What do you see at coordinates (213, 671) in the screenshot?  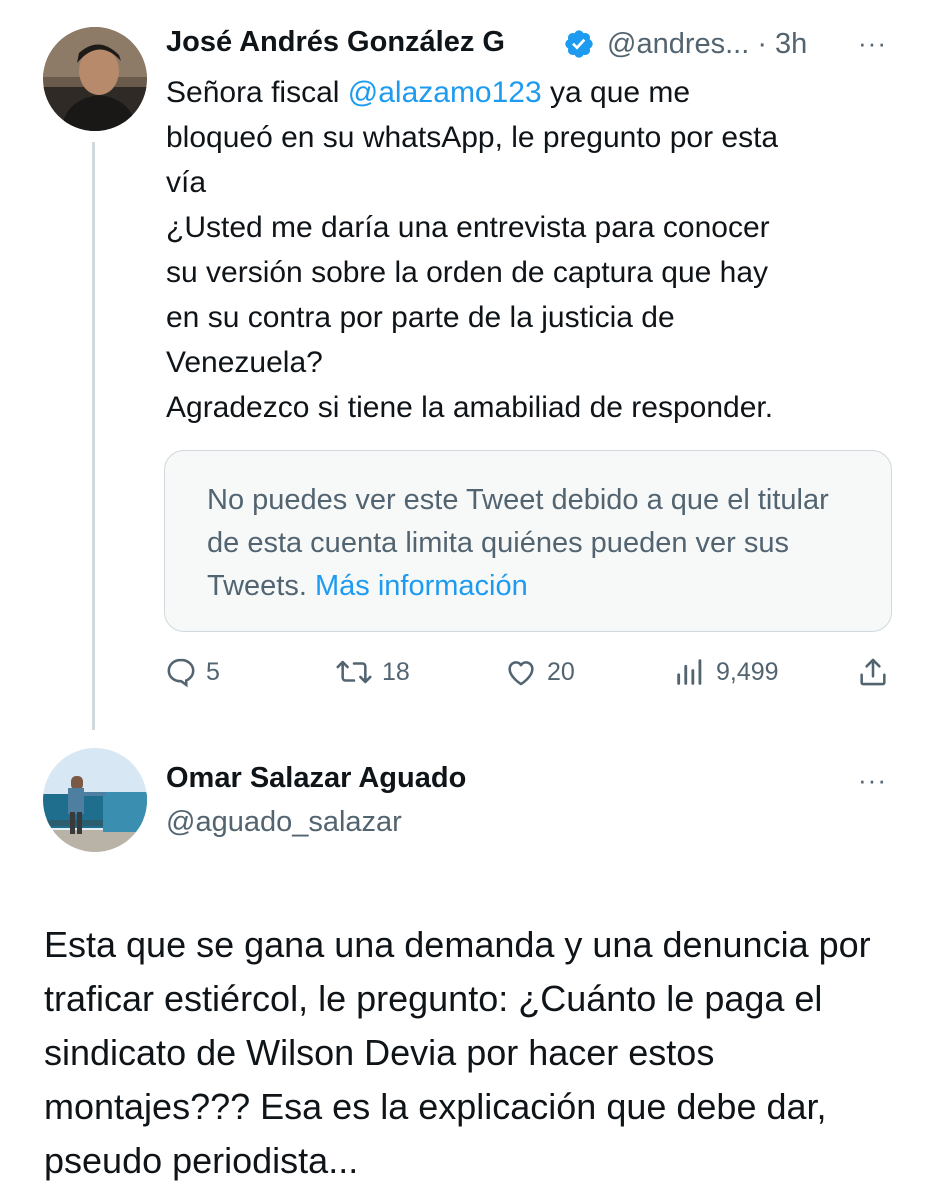 I see `reply-count: 5` at bounding box center [213, 671].